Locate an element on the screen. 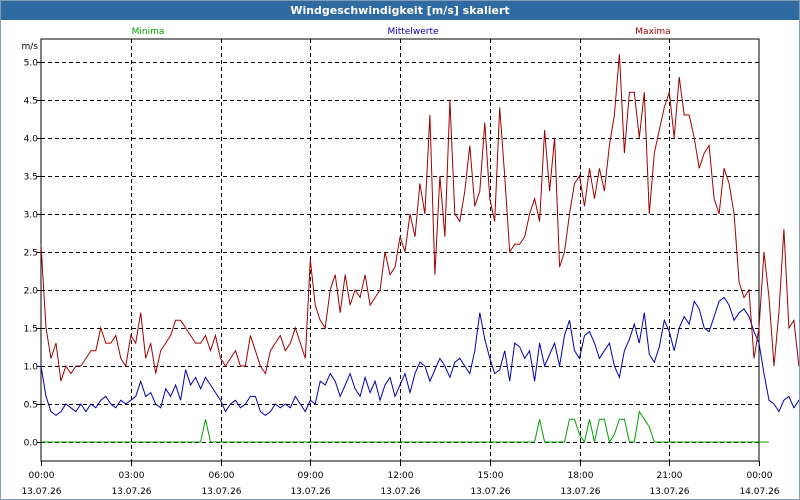 The width and height of the screenshot is (800, 500). y-tick-label: 0.0 is located at coordinates (31, 444).